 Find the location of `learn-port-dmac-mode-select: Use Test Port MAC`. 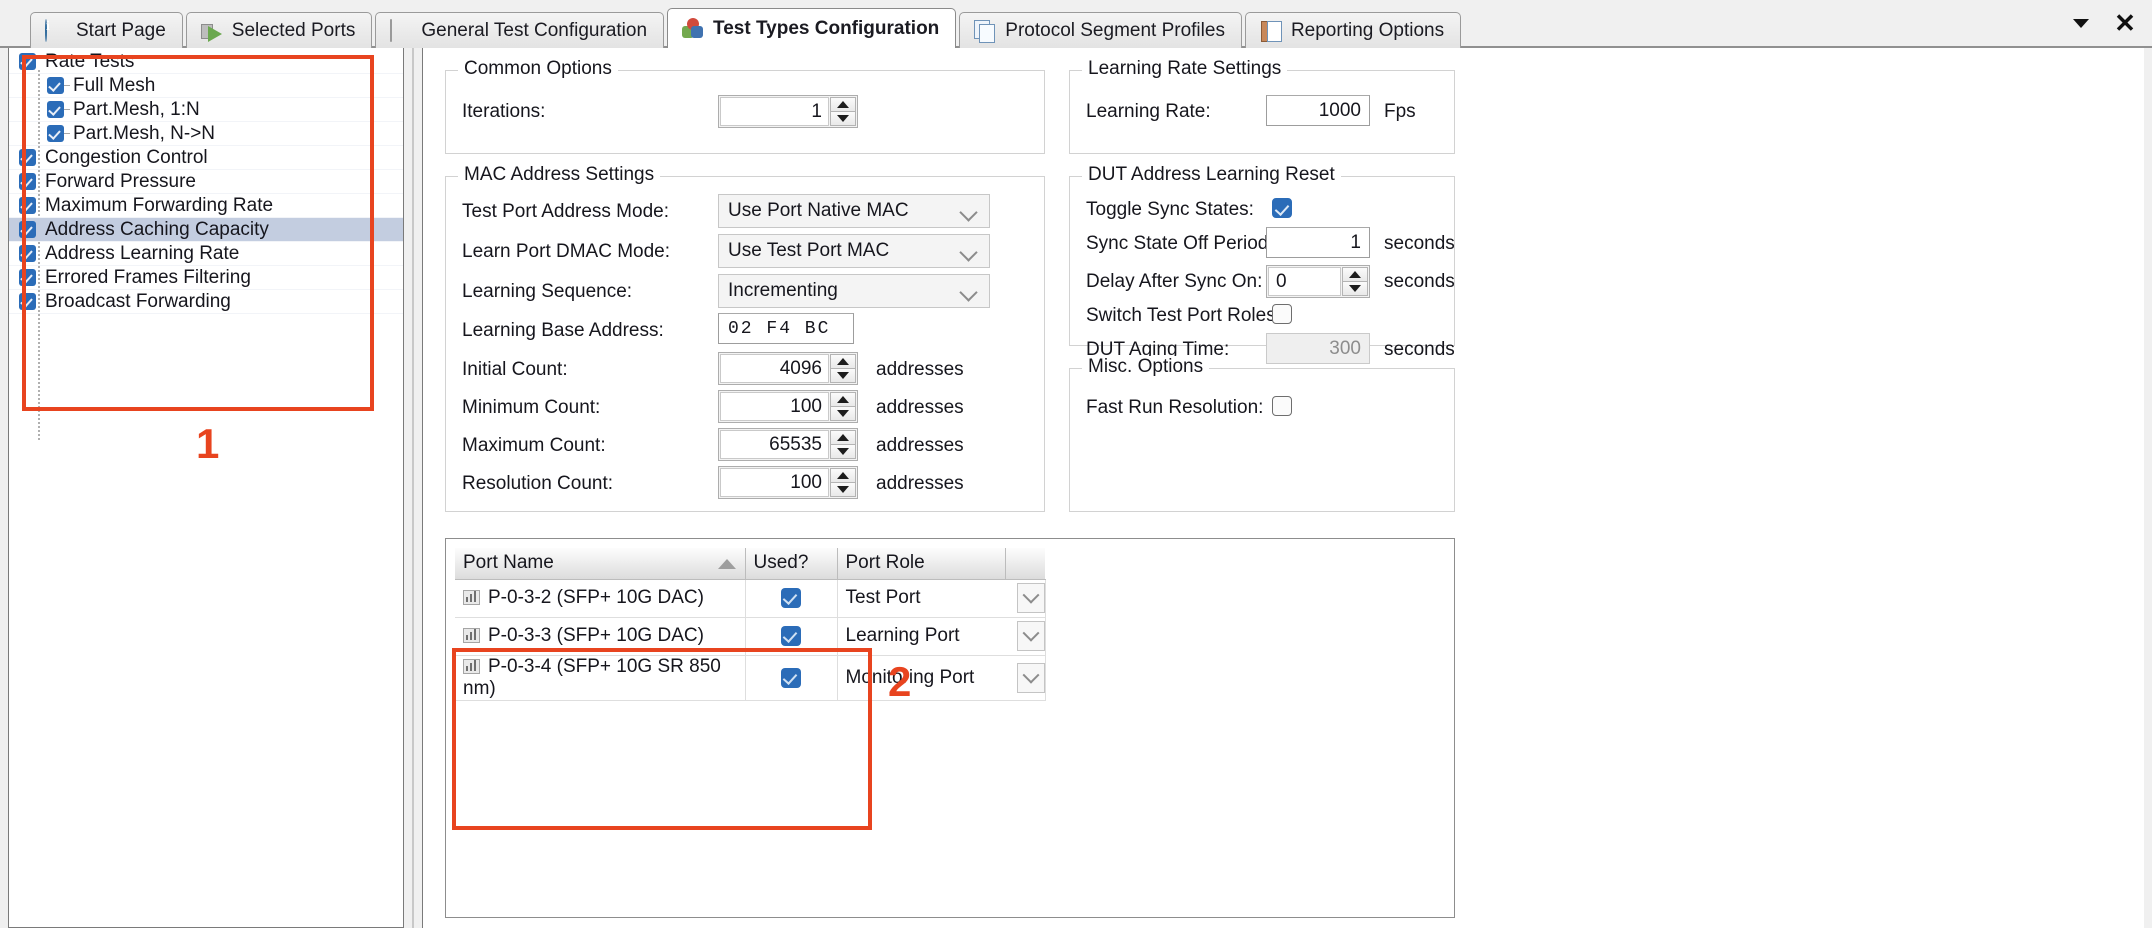

learn-port-dmac-mode-select: Use Test Port MAC is located at coordinates (854, 251).